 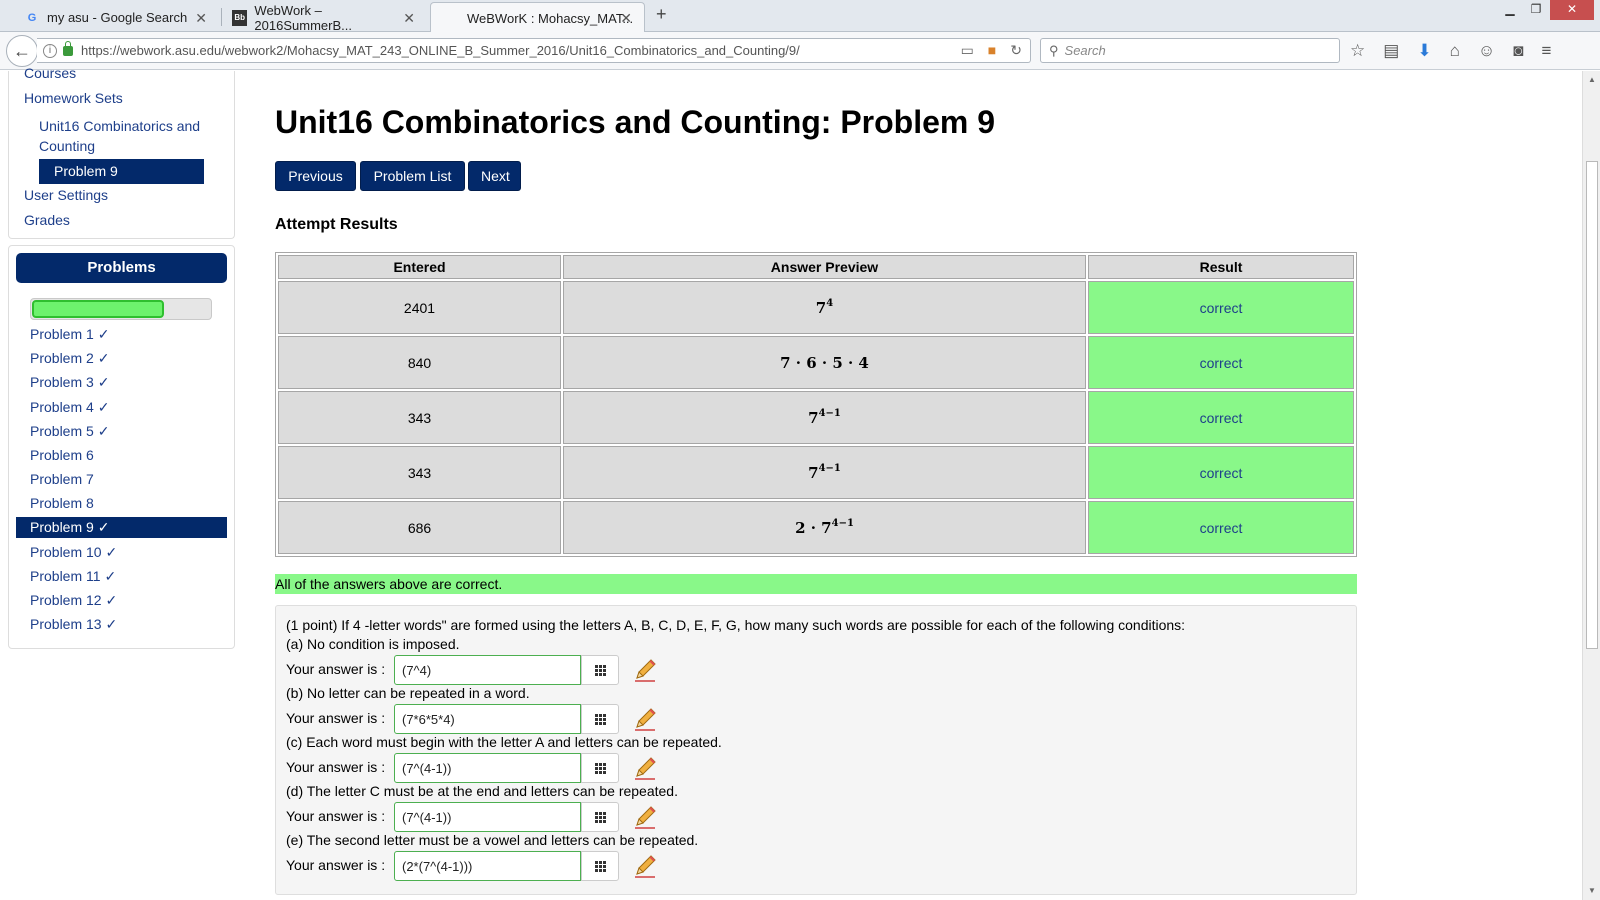 I want to click on extension-icon: ■, so click(x=992, y=50).